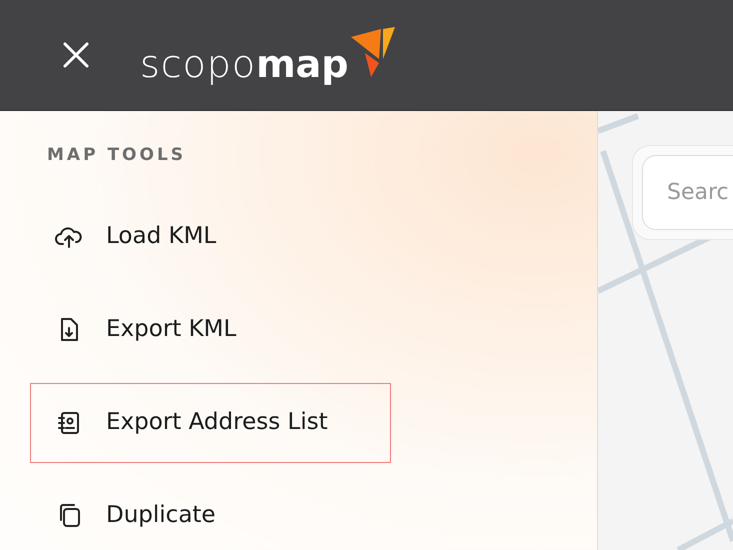 The height and width of the screenshot is (550, 733). What do you see at coordinates (210, 330) in the screenshot?
I see `menu-item: Export KML` at bounding box center [210, 330].